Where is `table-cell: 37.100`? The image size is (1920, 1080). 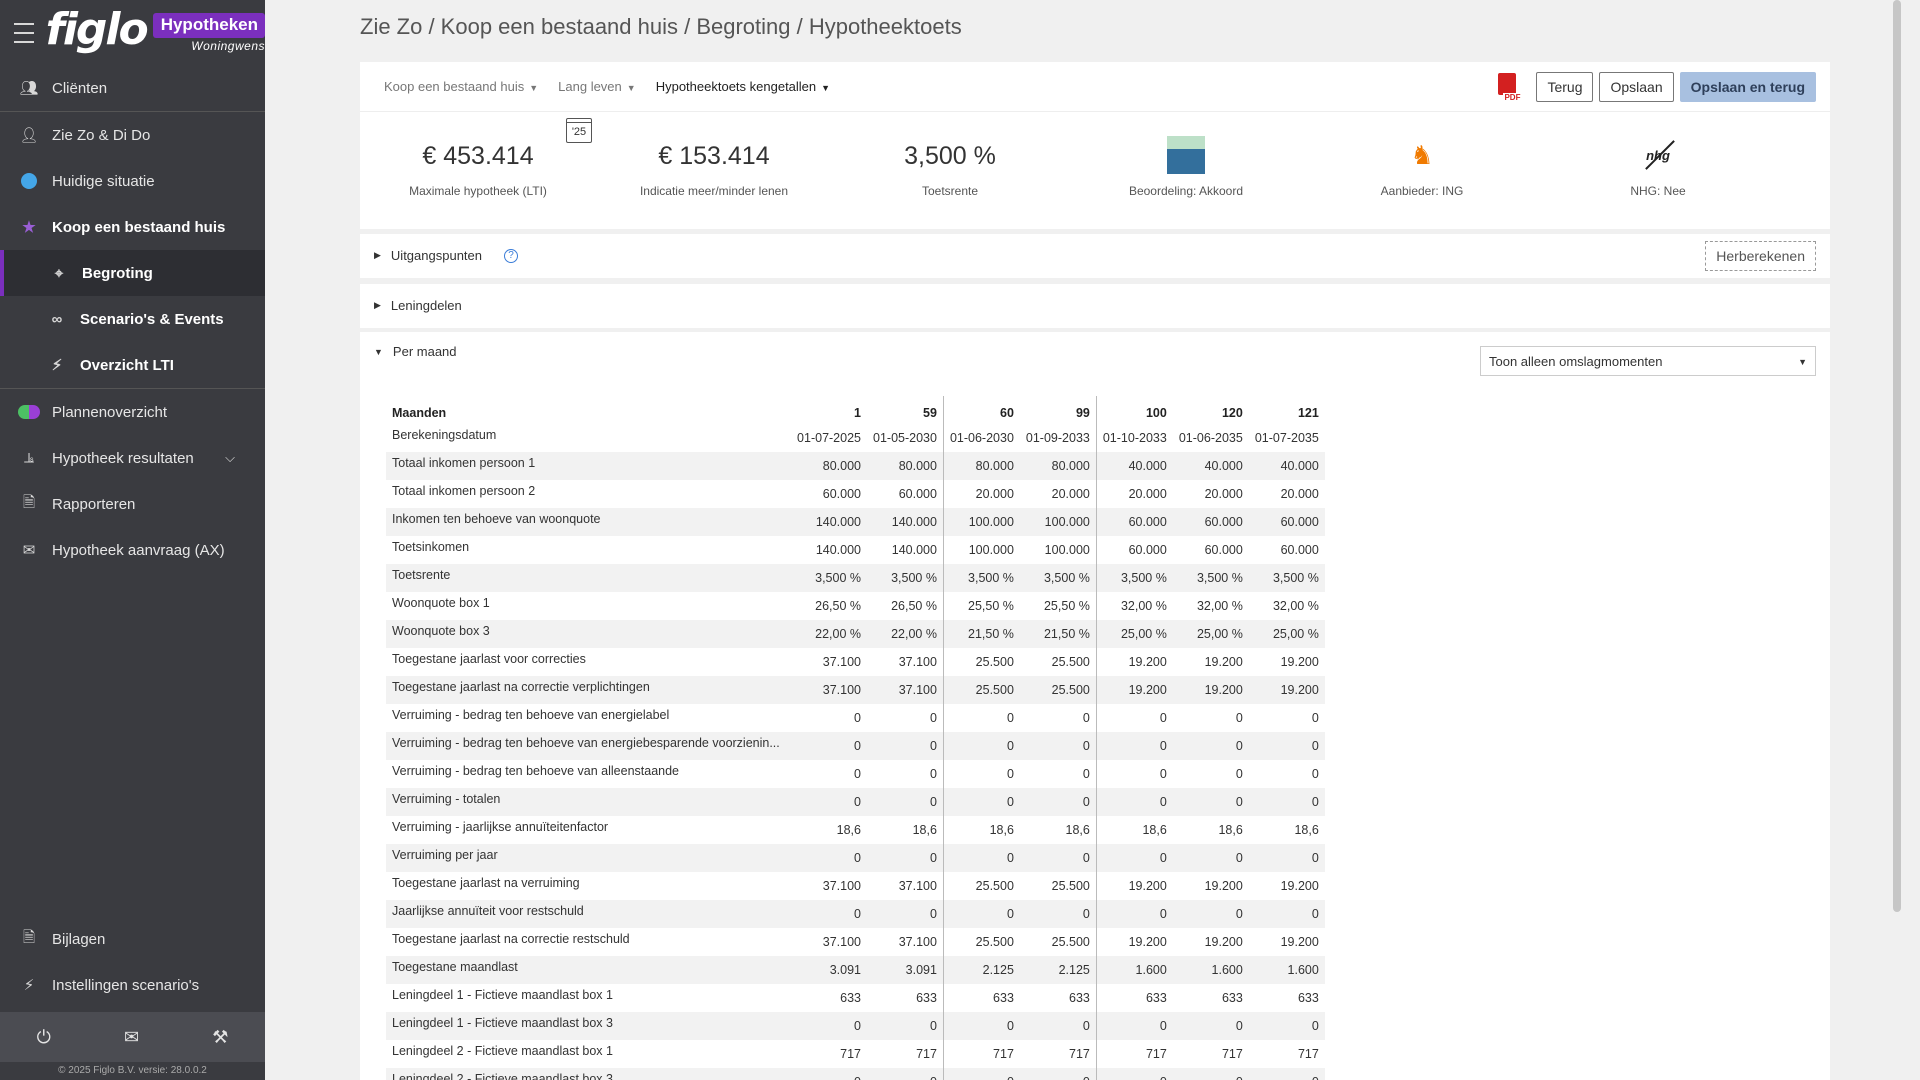
table-cell: 37.100 is located at coordinates (905, 690).